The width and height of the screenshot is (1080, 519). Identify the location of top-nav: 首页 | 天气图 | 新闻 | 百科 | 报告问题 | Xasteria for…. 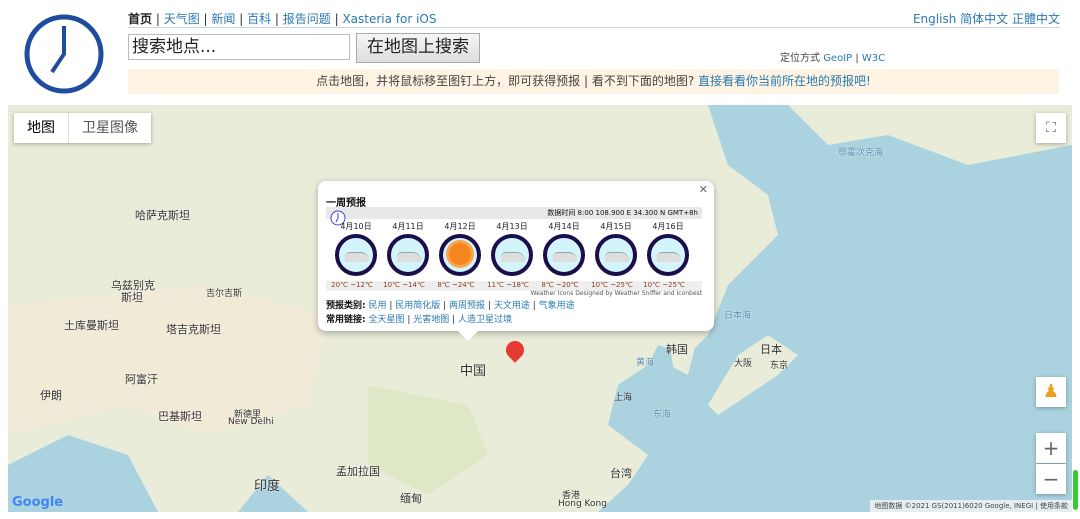
(282, 19).